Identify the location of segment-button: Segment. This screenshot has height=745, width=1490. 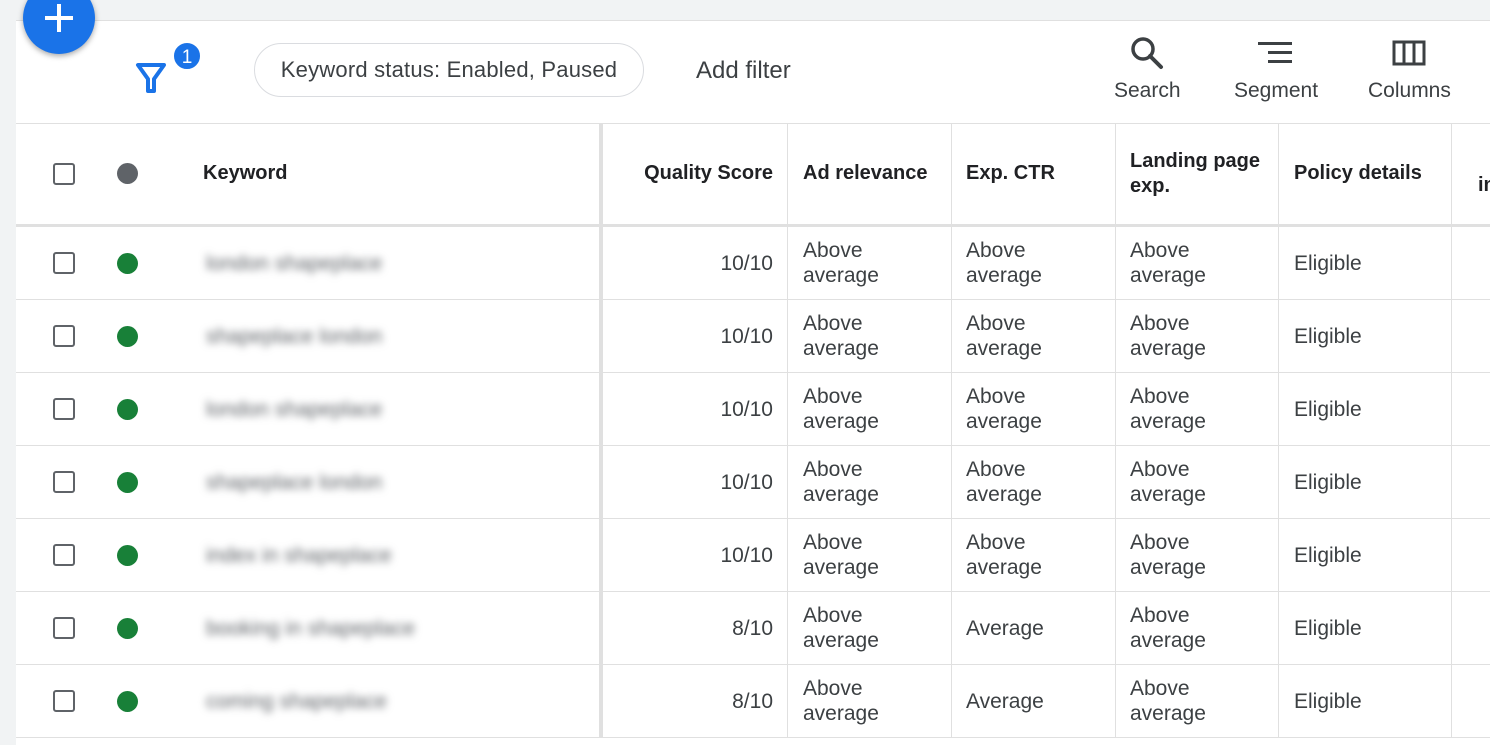
(1276, 69).